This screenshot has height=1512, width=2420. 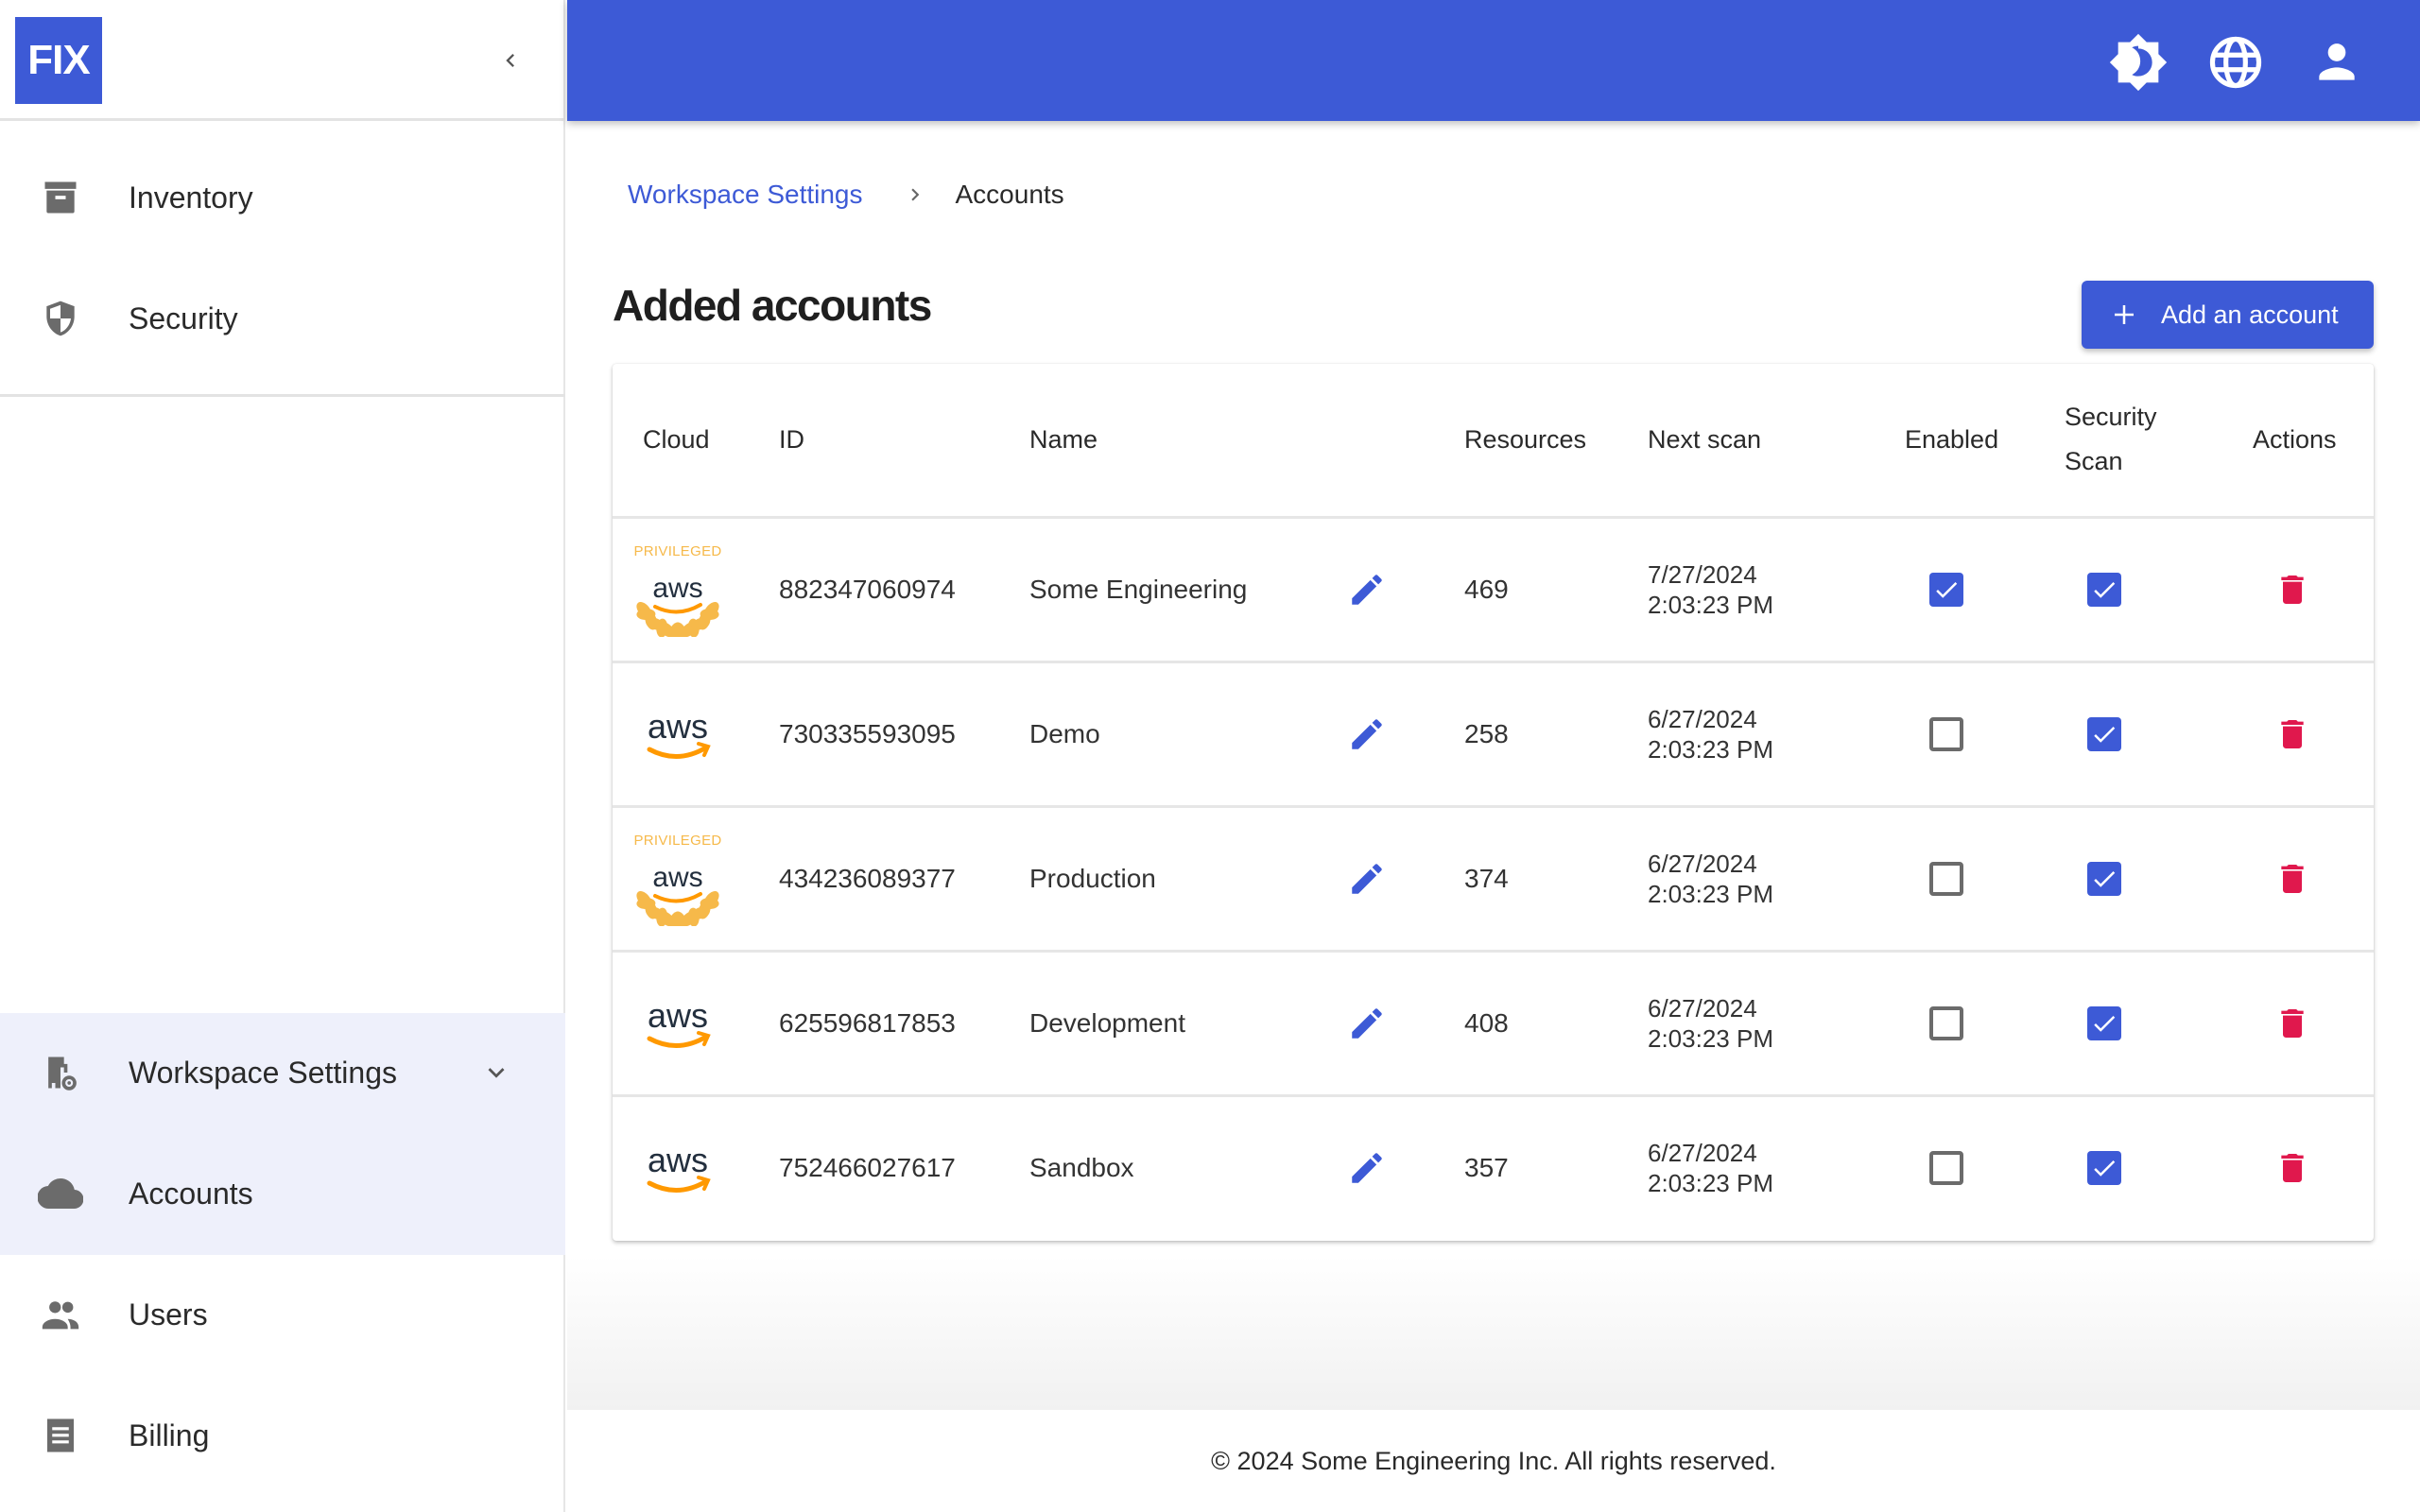 What do you see at coordinates (282, 1193) in the screenshot?
I see `sidebar-item-accounts: Accounts` at bounding box center [282, 1193].